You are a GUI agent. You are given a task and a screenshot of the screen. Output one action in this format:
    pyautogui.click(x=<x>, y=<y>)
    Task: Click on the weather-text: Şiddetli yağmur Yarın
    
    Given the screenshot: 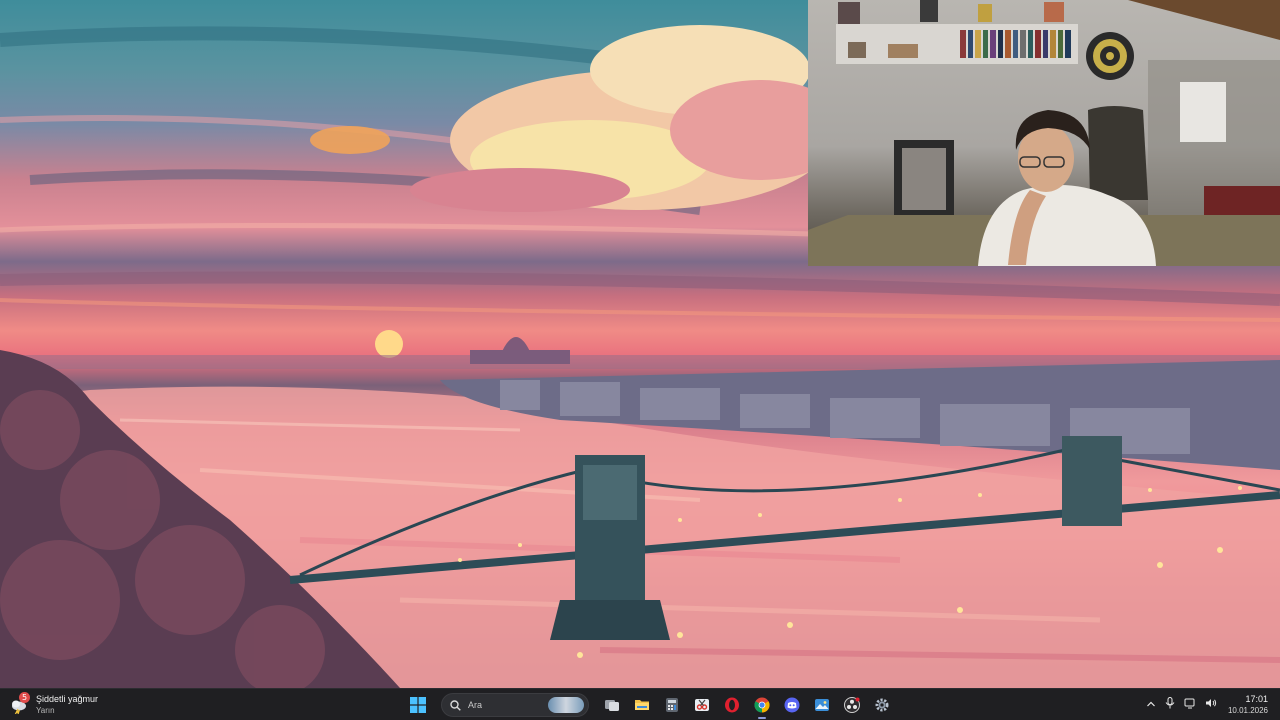 What is the action you would take?
    pyautogui.click(x=67, y=705)
    